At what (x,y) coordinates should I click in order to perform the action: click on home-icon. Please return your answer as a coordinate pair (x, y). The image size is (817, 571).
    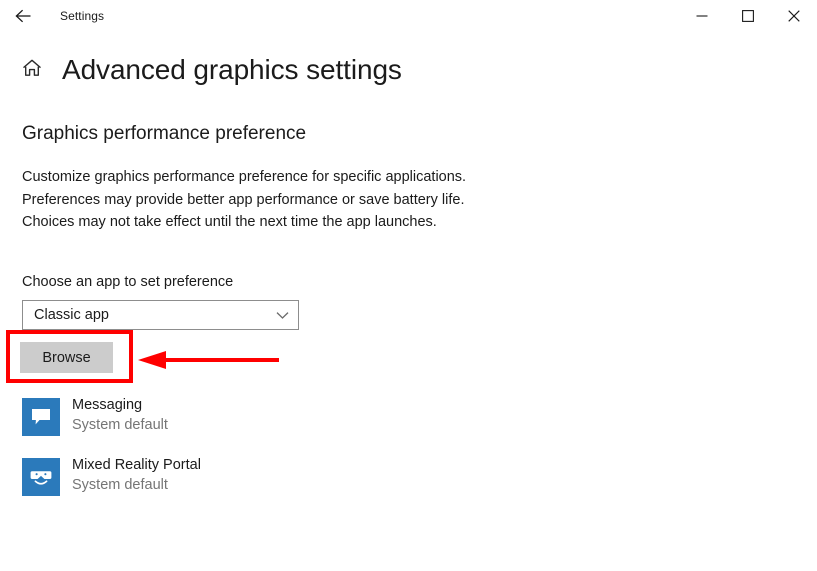
    Looking at the image, I should click on (32, 70).